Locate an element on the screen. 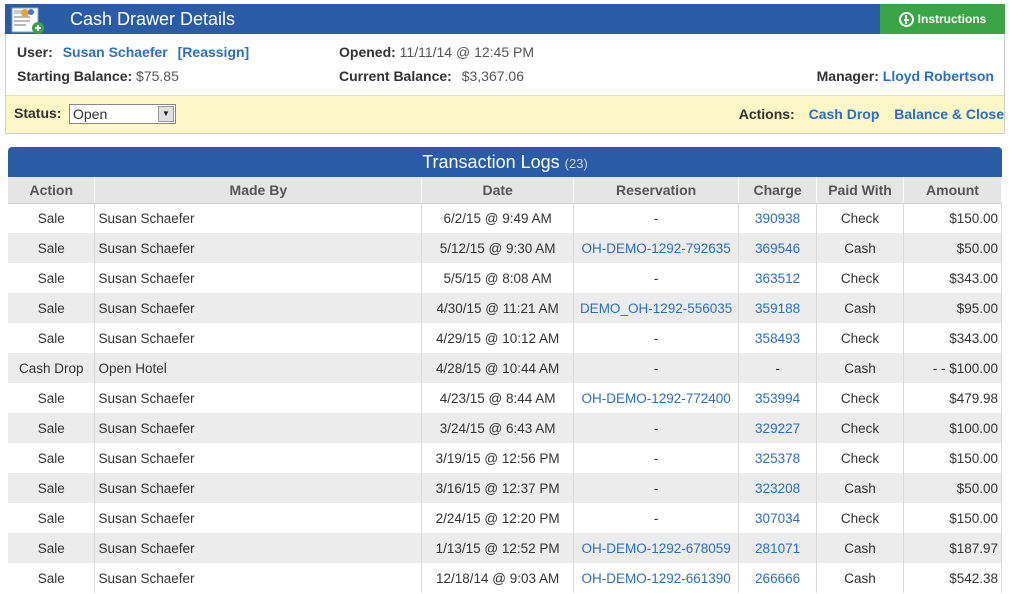 Image resolution: width=1010 pixels, height=594 pixels. cell-charge: 363512 is located at coordinates (778, 278).